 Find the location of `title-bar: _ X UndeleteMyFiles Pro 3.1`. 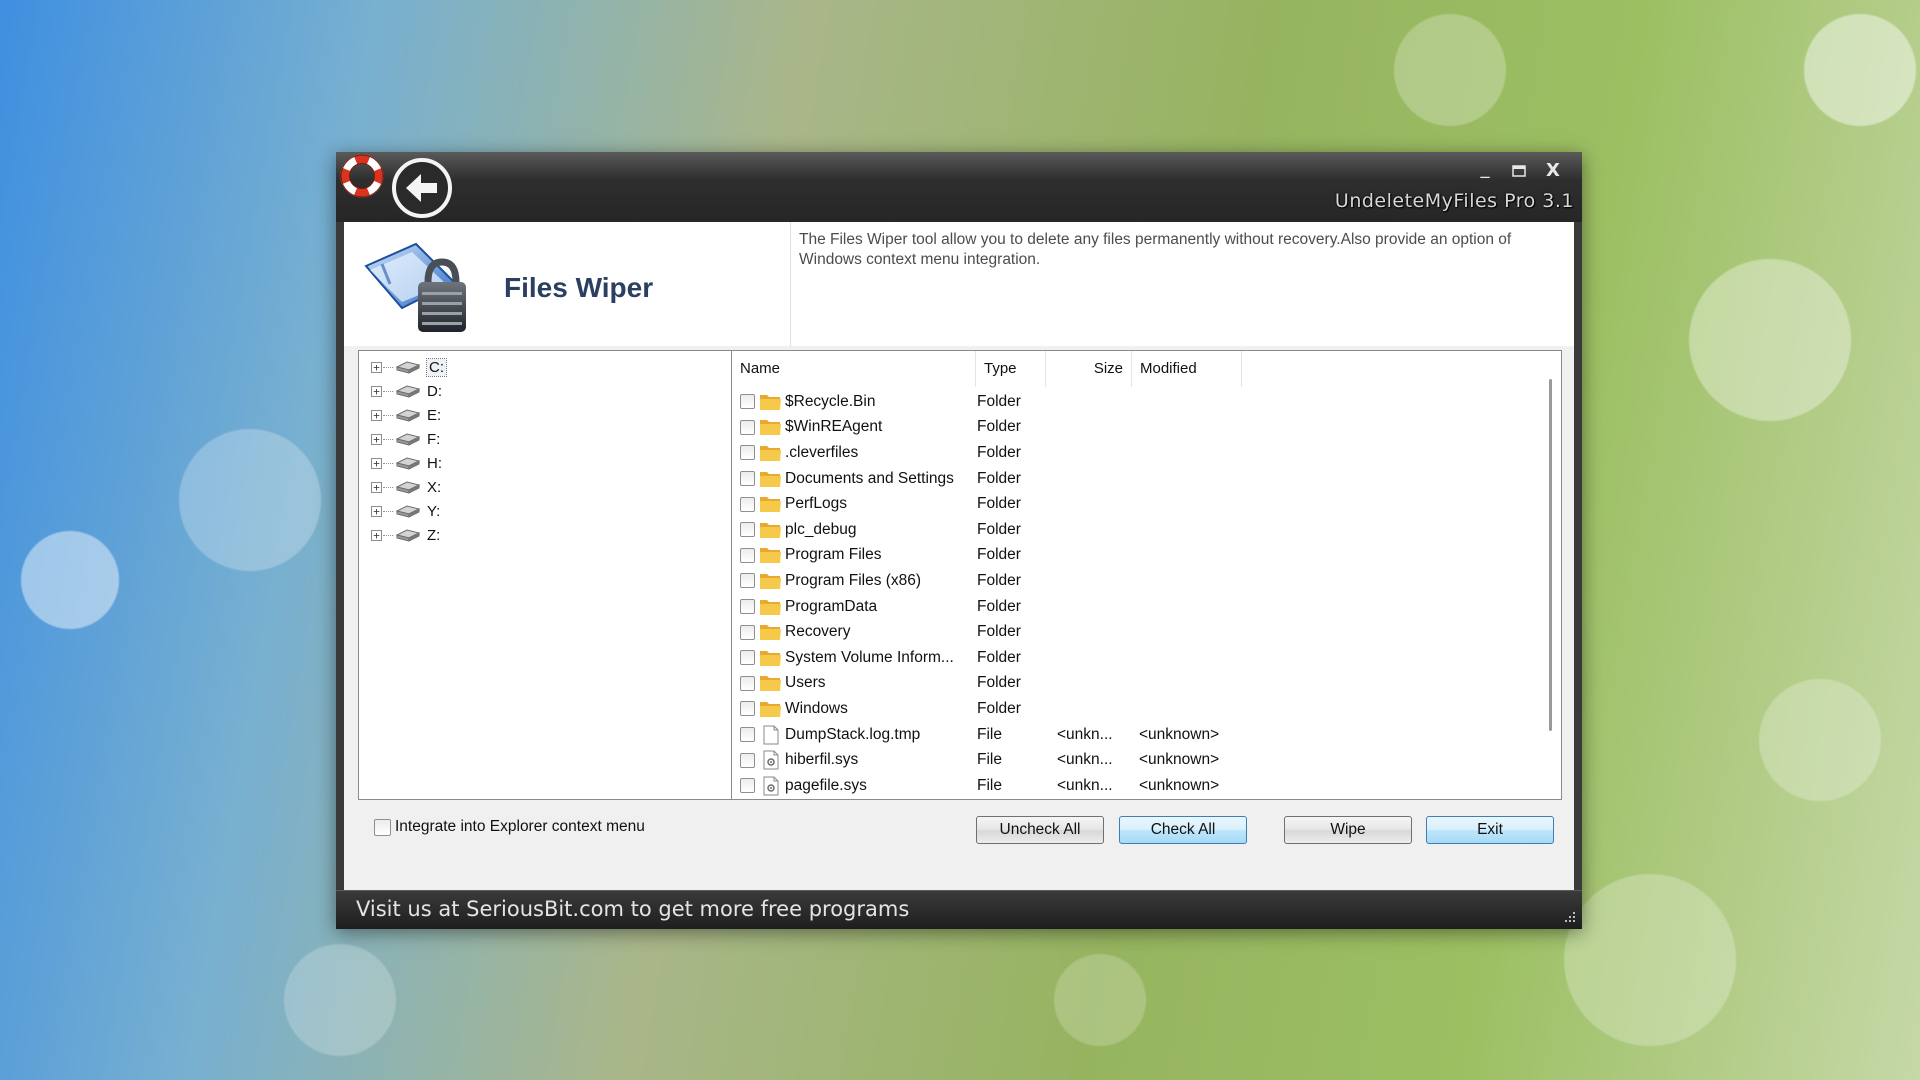

title-bar: _ X UndeleteMyFiles Pro 3.1 is located at coordinates (959, 187).